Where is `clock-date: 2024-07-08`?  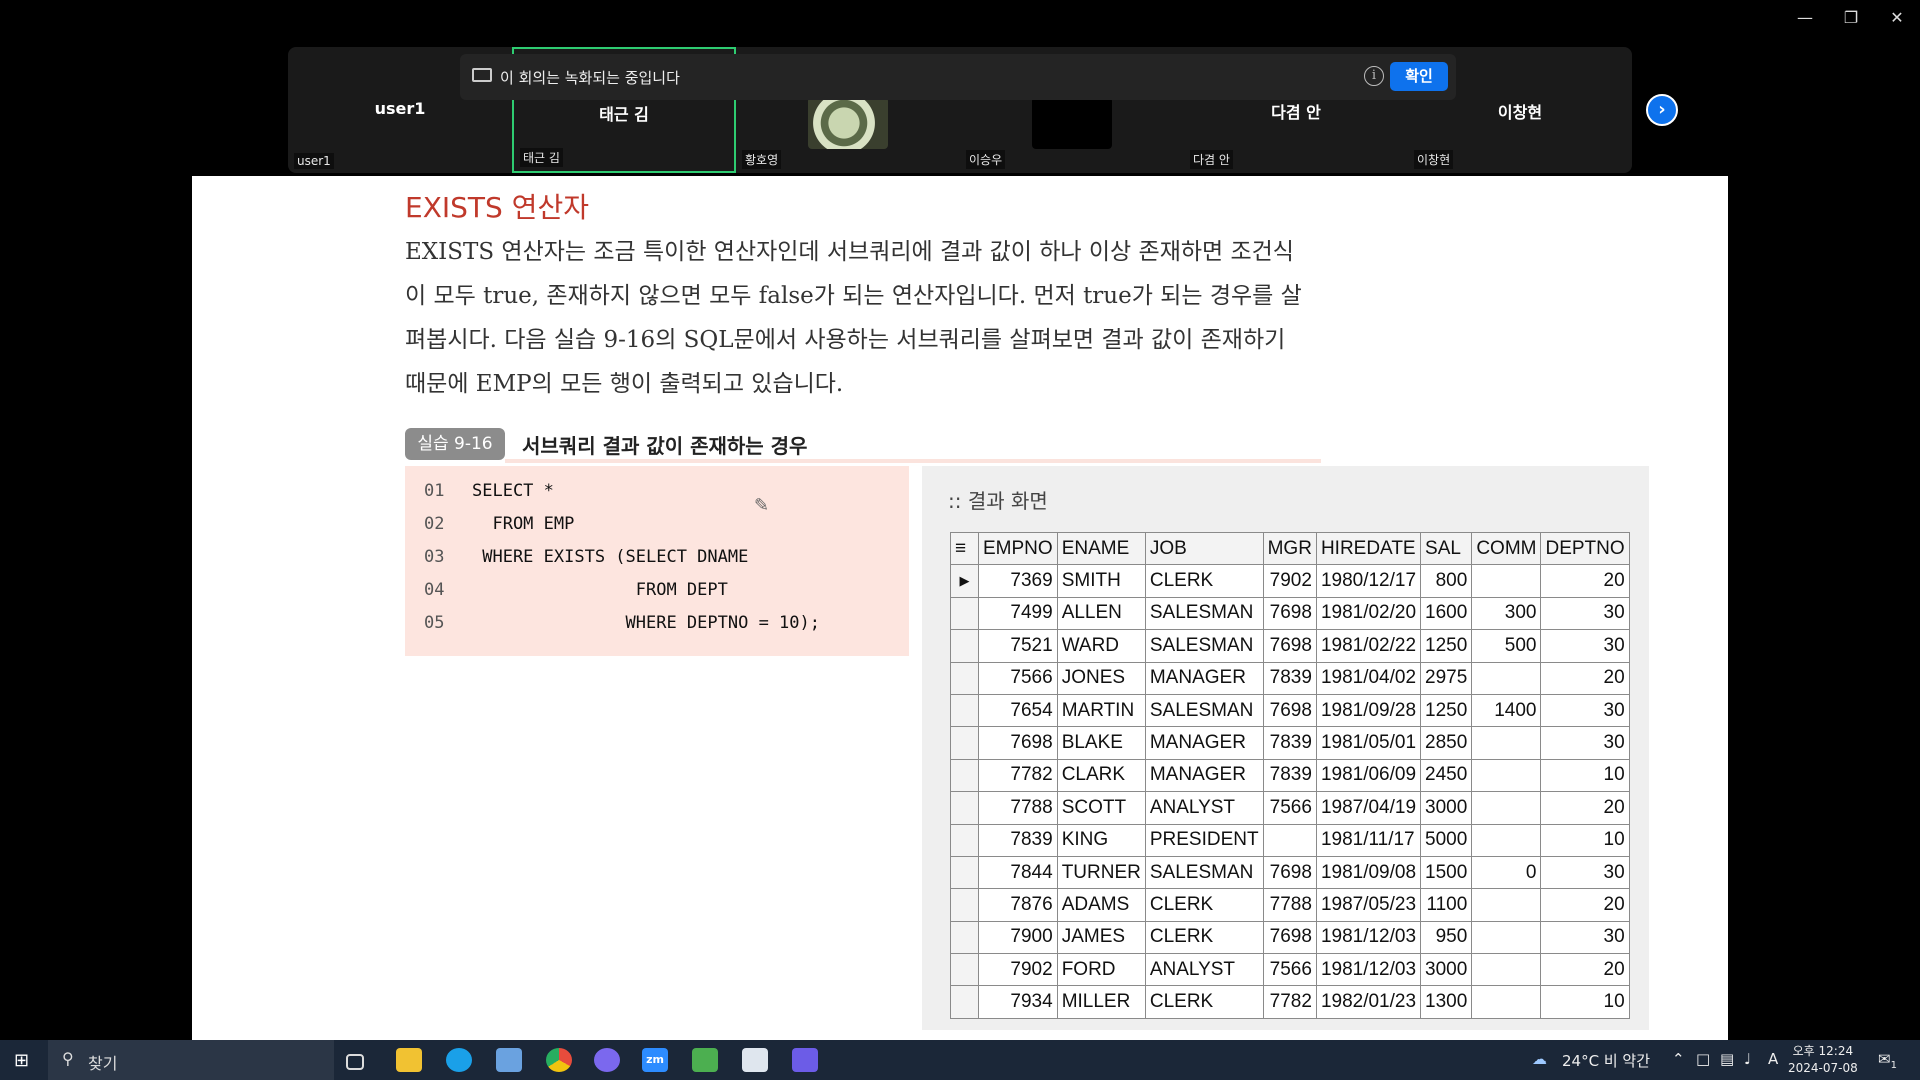 clock-date: 2024-07-08 is located at coordinates (1823, 1068).